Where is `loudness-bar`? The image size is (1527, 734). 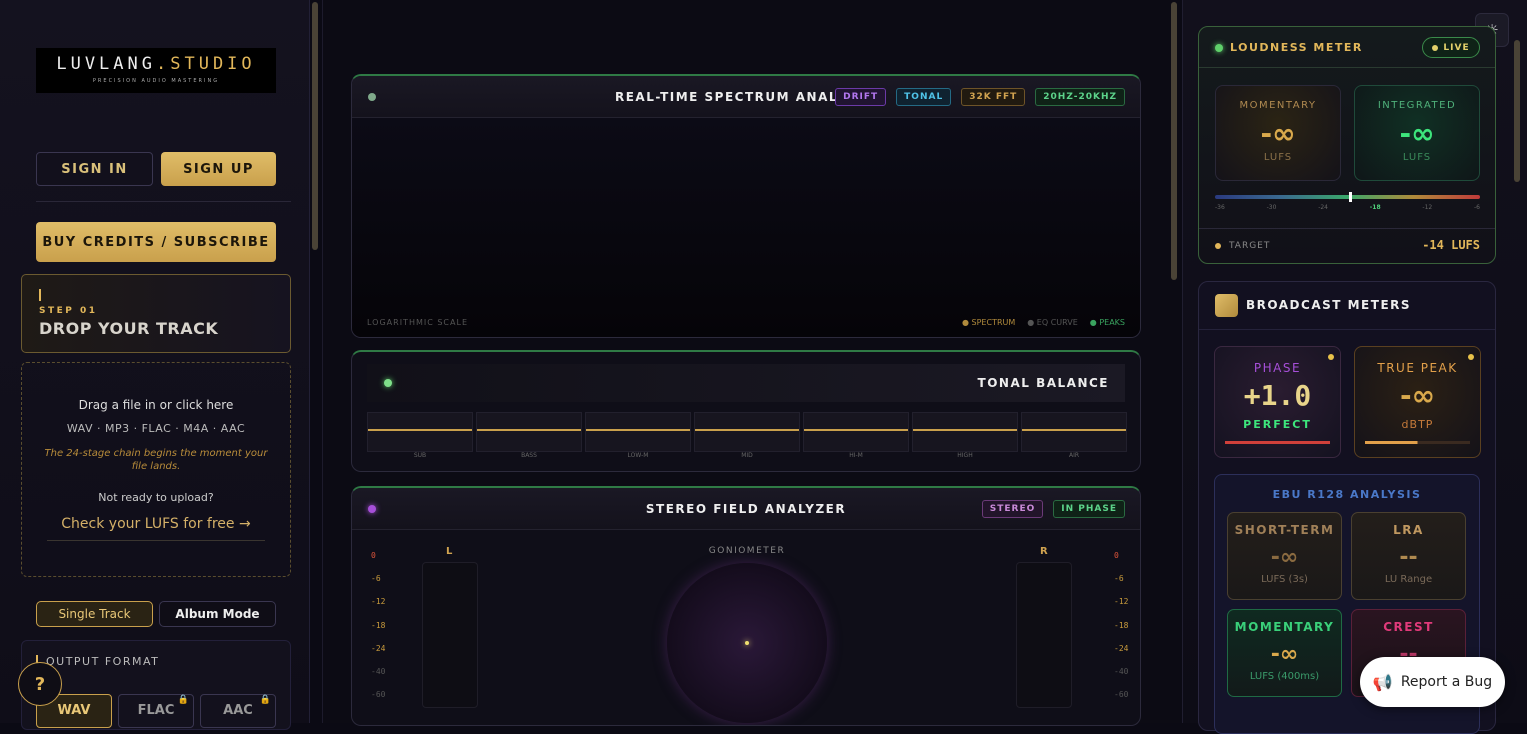
loudness-bar is located at coordinates (1347, 197).